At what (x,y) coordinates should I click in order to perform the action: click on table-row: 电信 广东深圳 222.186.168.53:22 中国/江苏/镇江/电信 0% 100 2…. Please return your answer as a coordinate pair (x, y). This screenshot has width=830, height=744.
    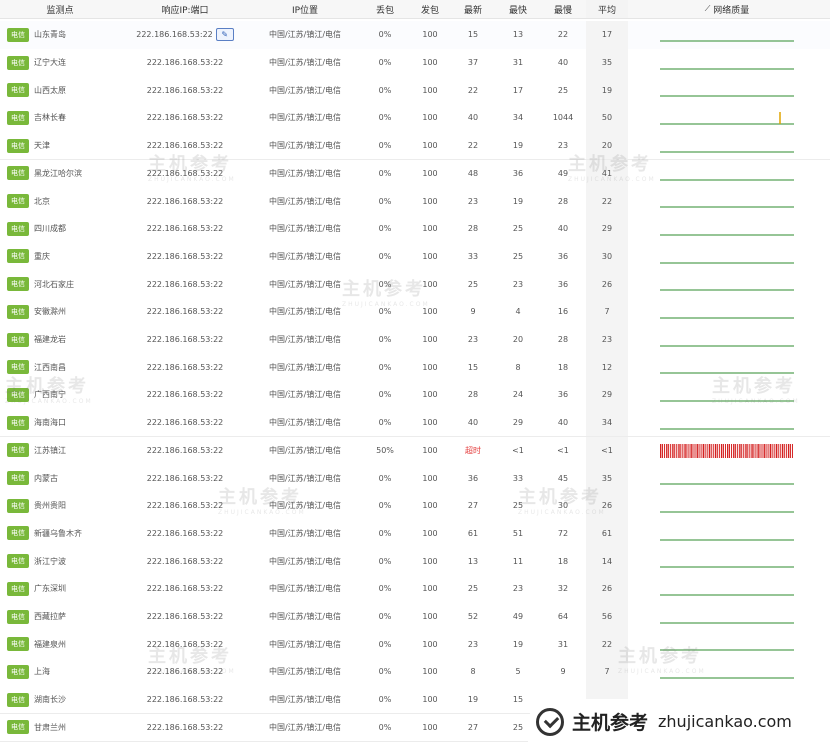
    Looking at the image, I should click on (415, 589).